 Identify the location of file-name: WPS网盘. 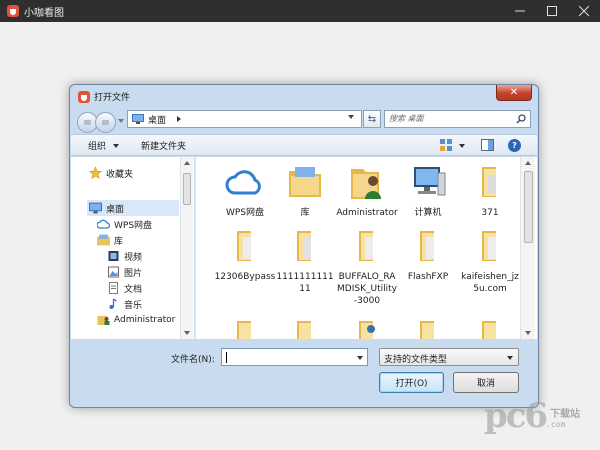
(245, 213).